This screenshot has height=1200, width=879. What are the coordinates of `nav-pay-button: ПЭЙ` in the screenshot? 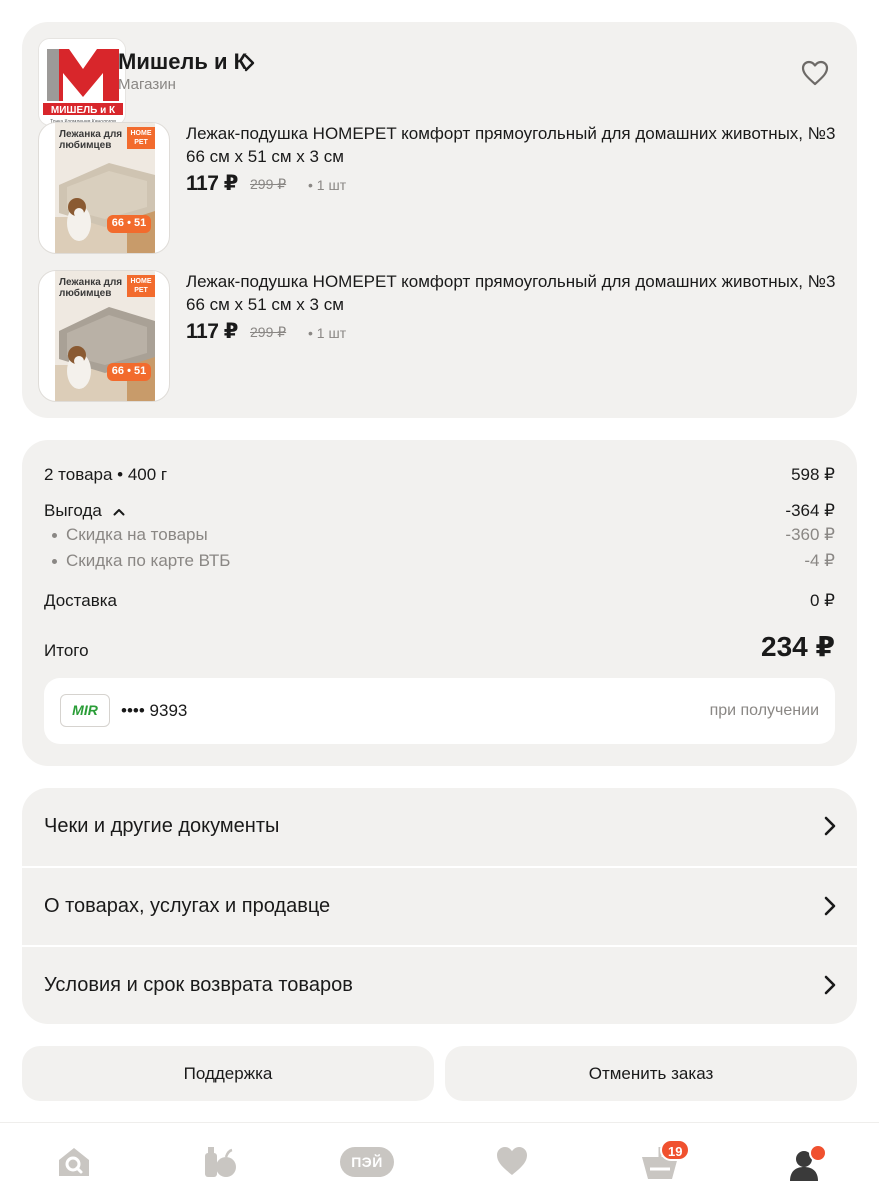 It's located at (367, 1162).